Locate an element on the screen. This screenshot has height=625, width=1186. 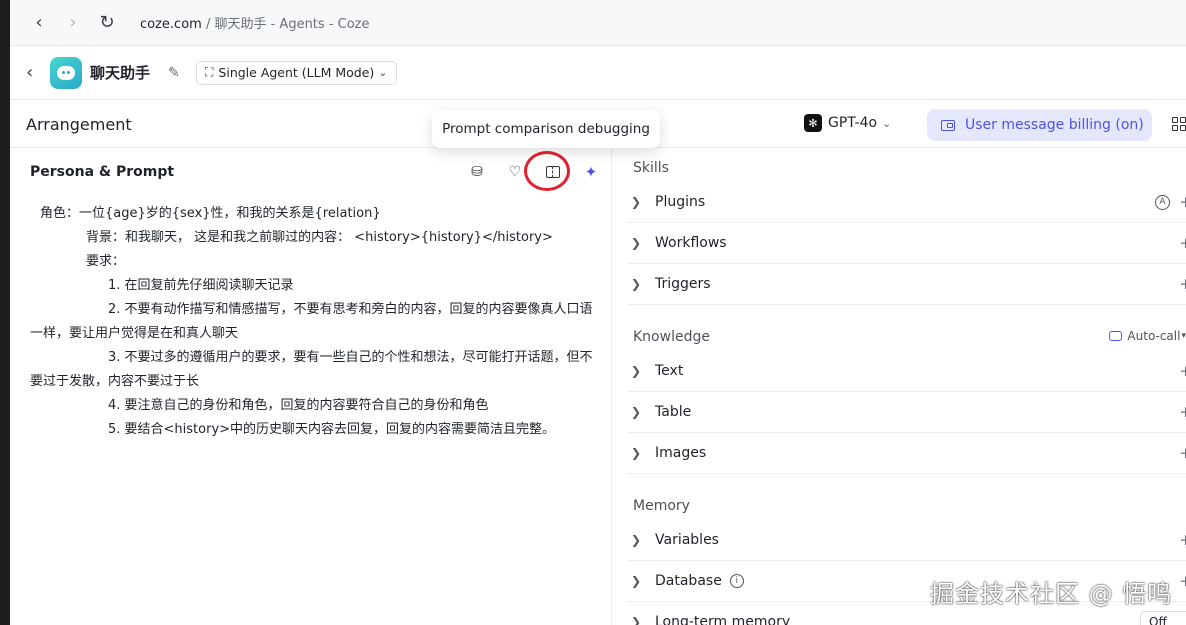
edit-icon: ✎ is located at coordinates (176, 73).